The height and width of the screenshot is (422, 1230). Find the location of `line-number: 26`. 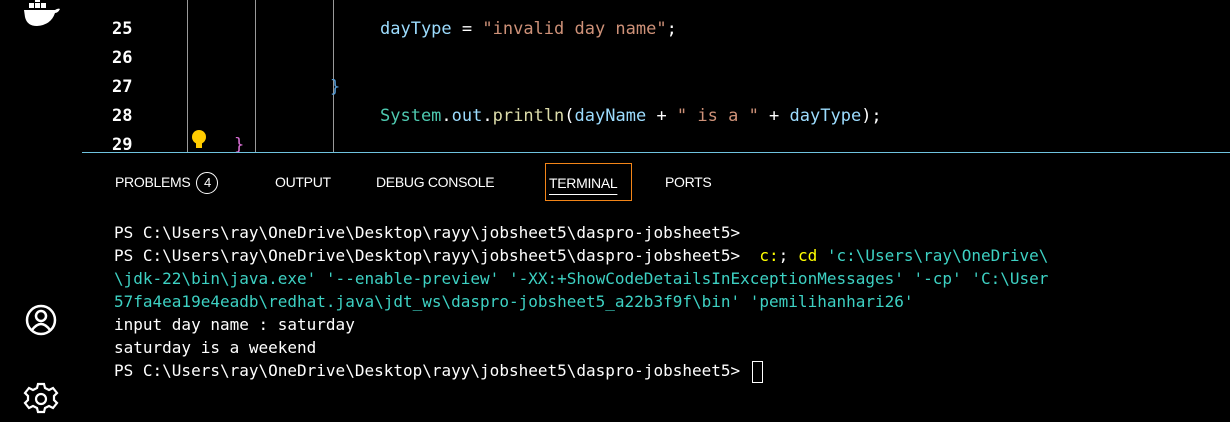

line-number: 26 is located at coordinates (122, 58).